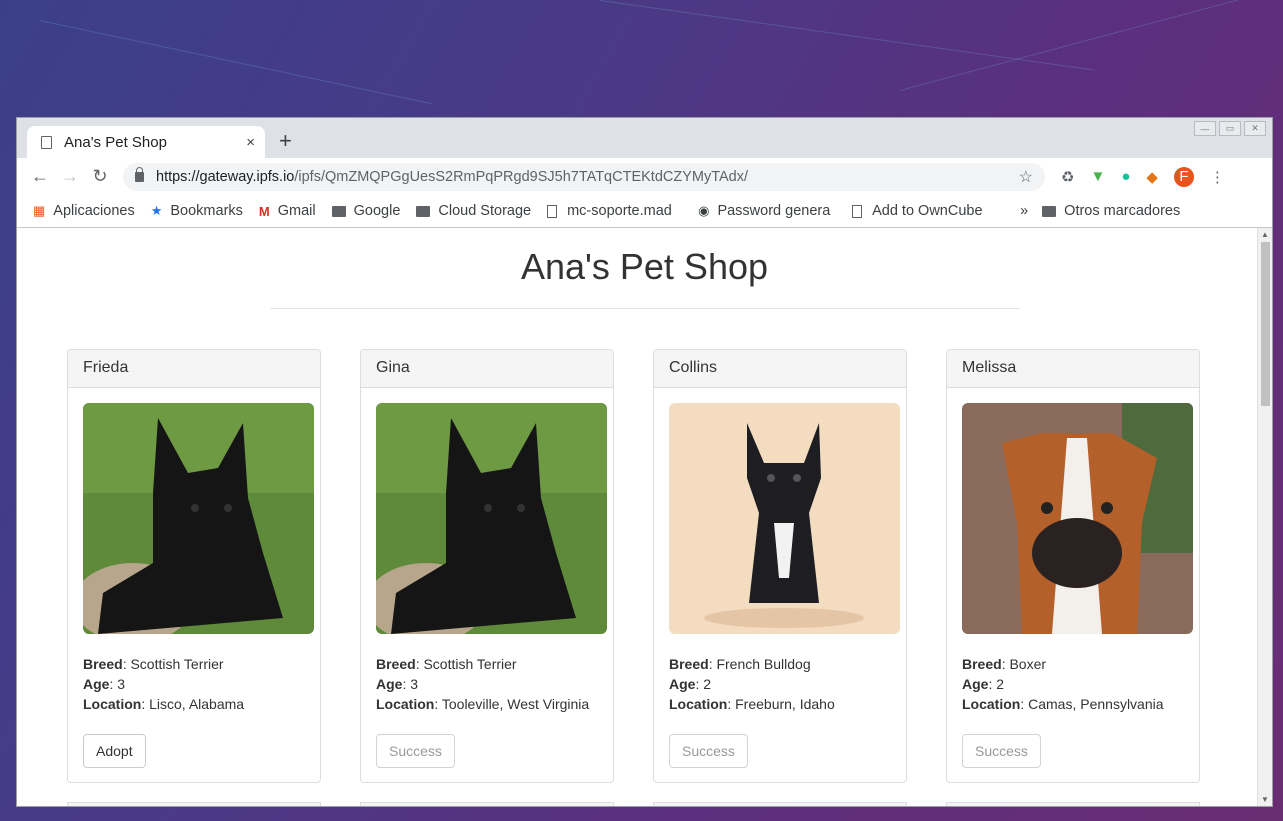  Describe the element at coordinates (1111, 211) in the screenshot. I see `bookmark-other: Otros marcadores` at that location.